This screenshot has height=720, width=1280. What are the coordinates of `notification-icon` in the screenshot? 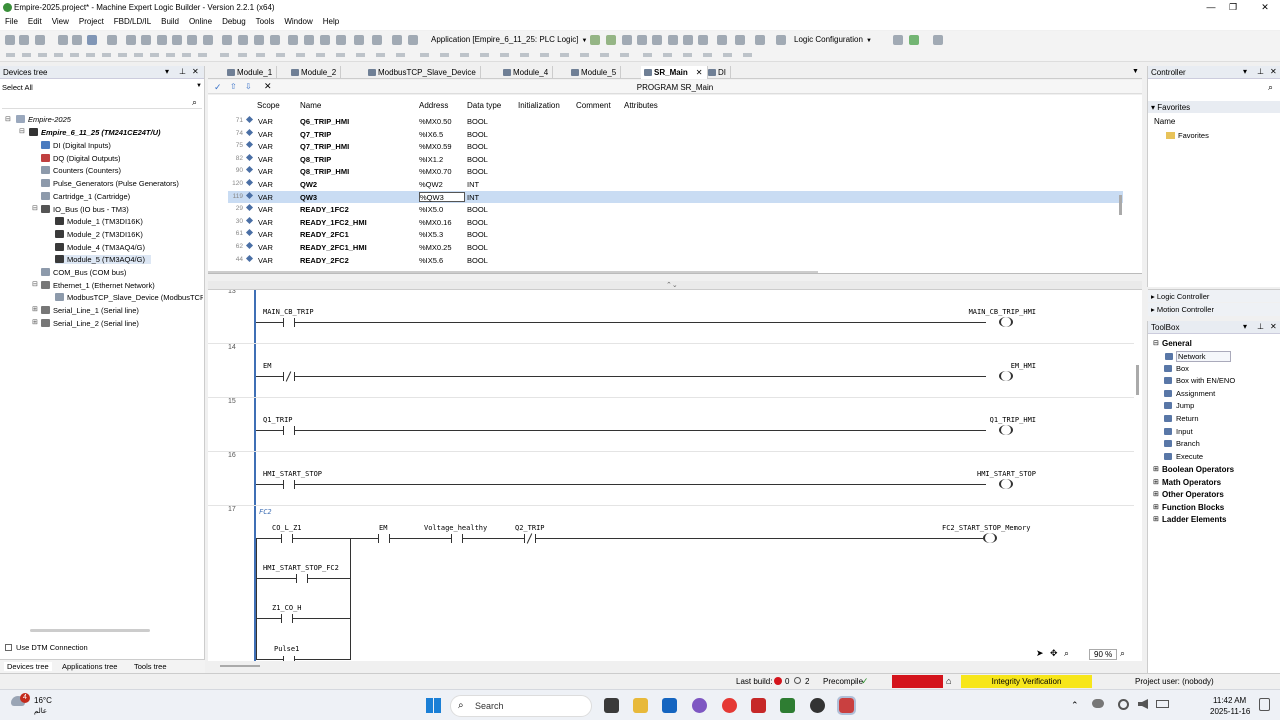 It's located at (1264, 704).